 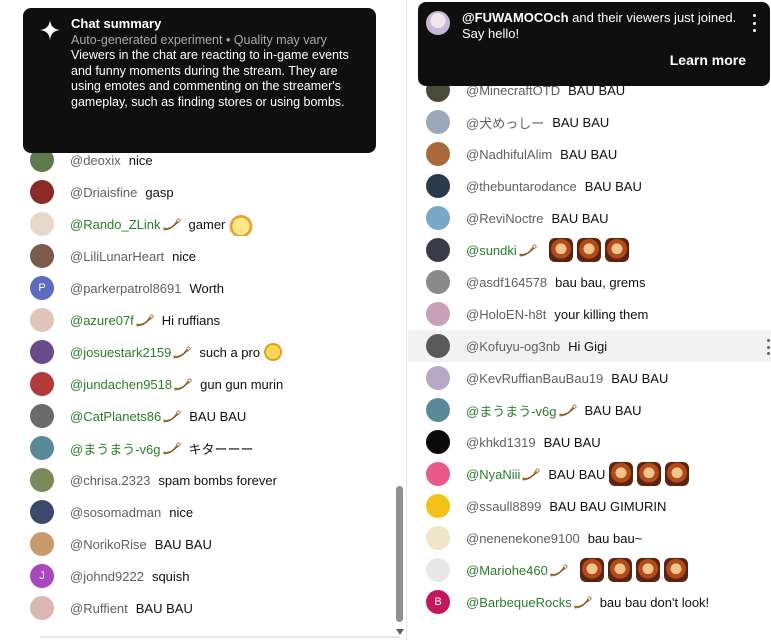 I want to click on notification-channel: @FUWAMOCOch, so click(x=515, y=17).